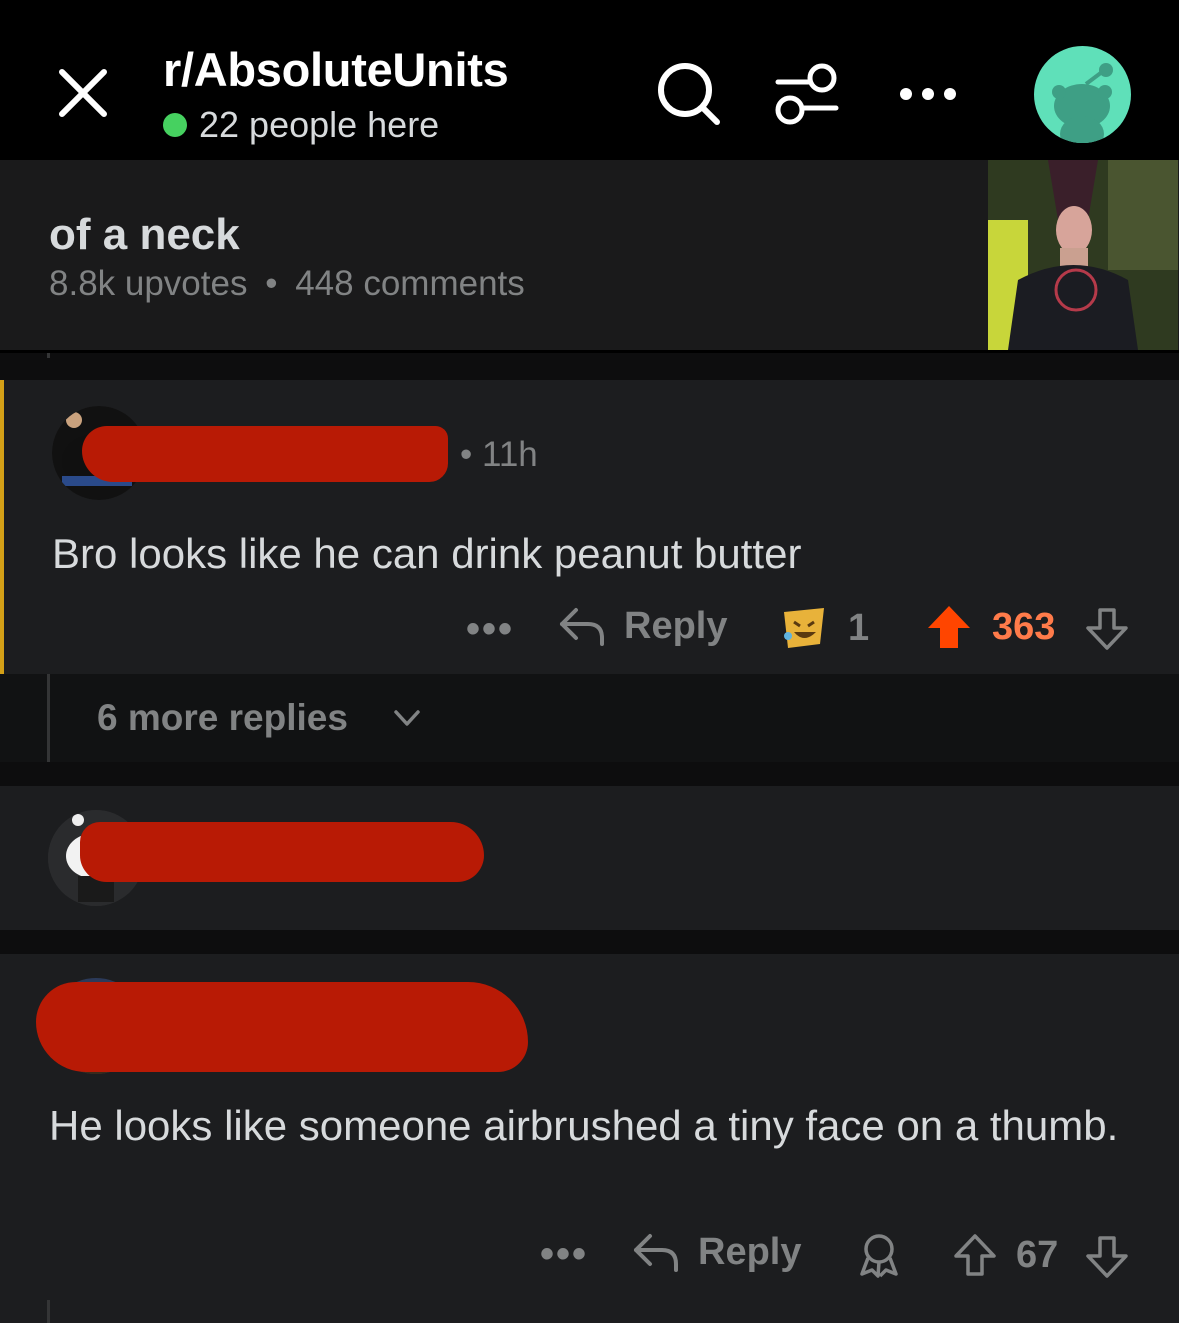 The height and width of the screenshot is (1323, 1179). I want to click on search-icon, so click(689, 94).